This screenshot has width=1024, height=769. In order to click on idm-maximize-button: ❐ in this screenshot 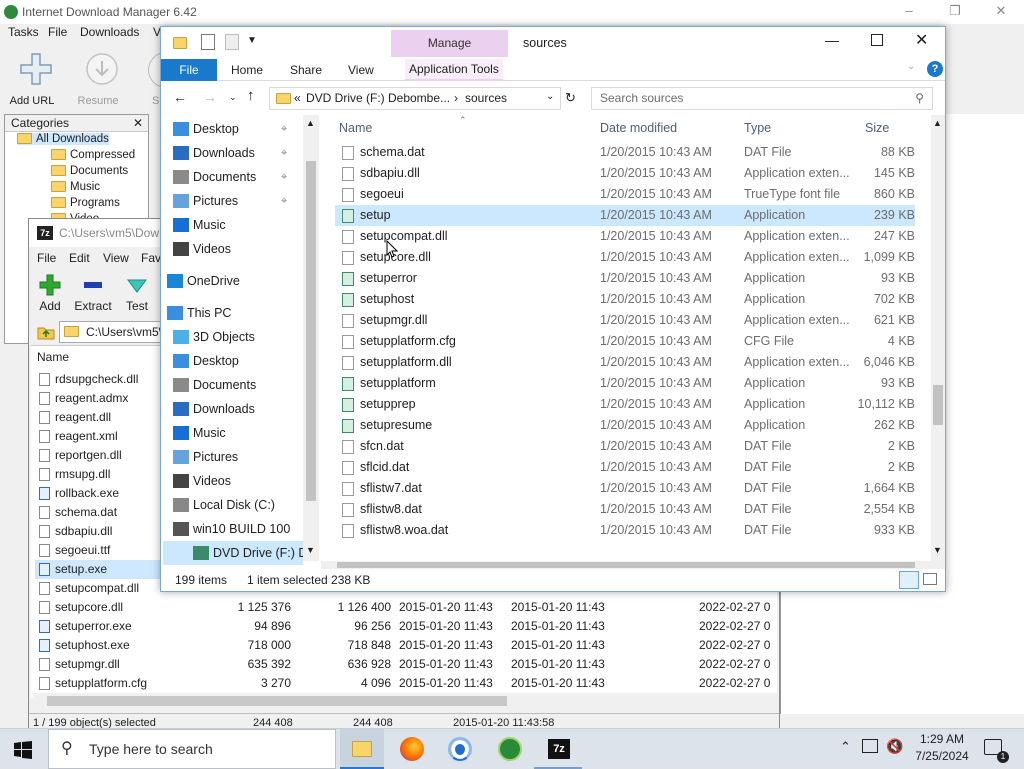, I will do `click(955, 12)`.